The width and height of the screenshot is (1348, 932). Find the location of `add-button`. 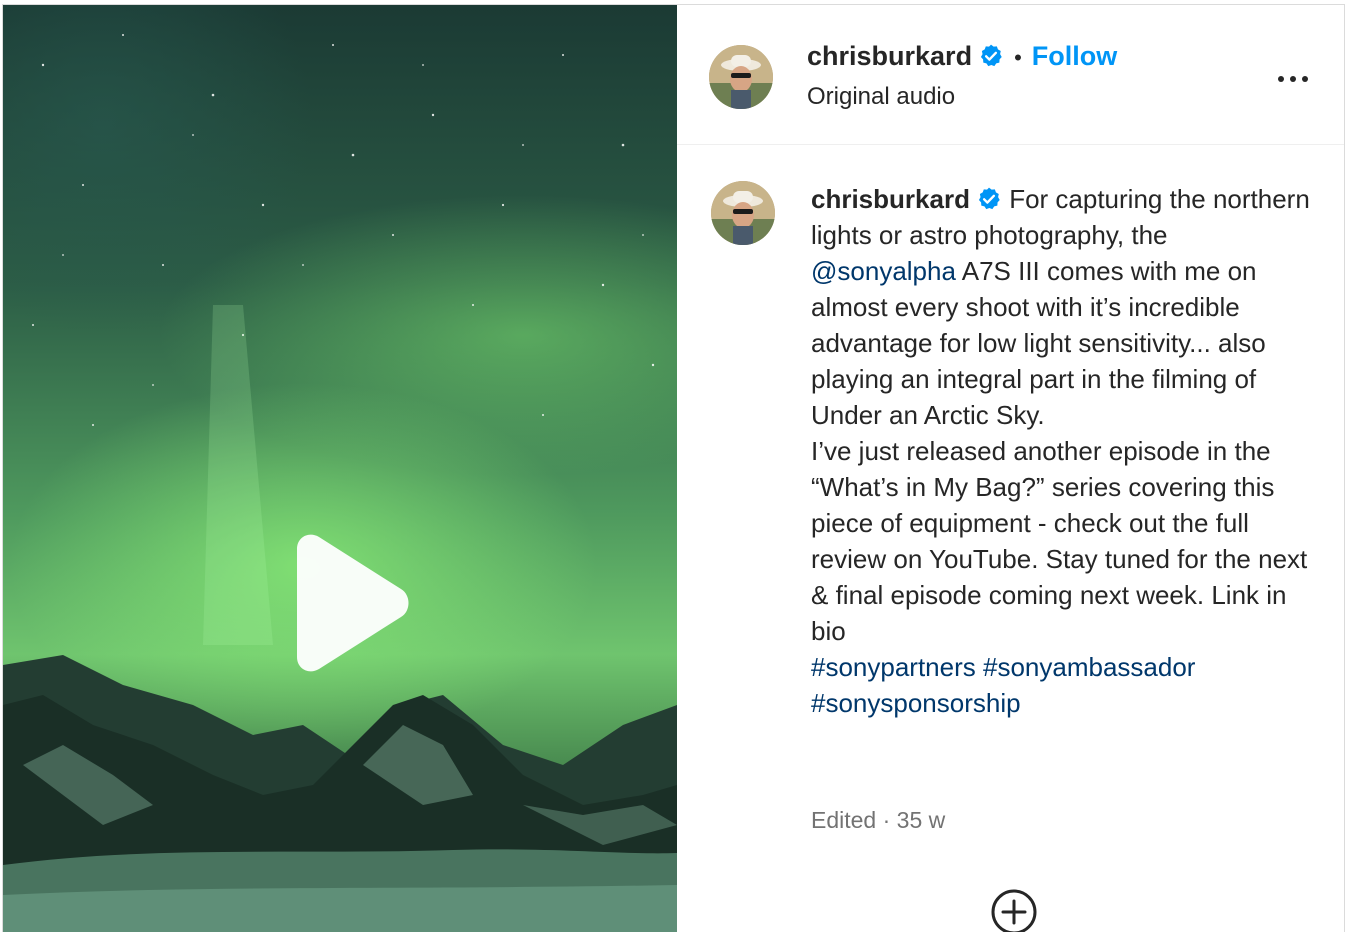

add-button is located at coordinates (1014, 910).